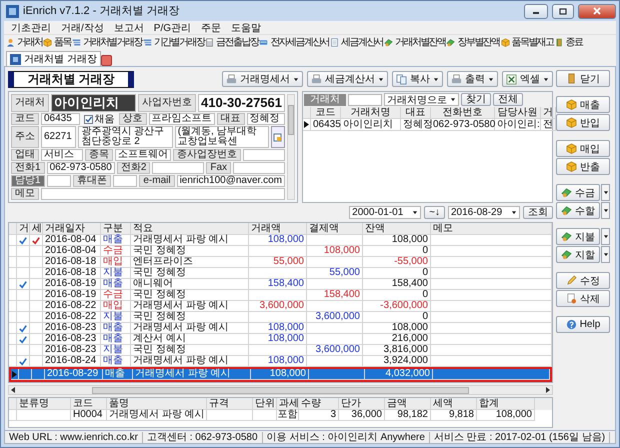  What do you see at coordinates (397, 361) in the screenshot?
I see `table-cell: 3,924,000` at bounding box center [397, 361].